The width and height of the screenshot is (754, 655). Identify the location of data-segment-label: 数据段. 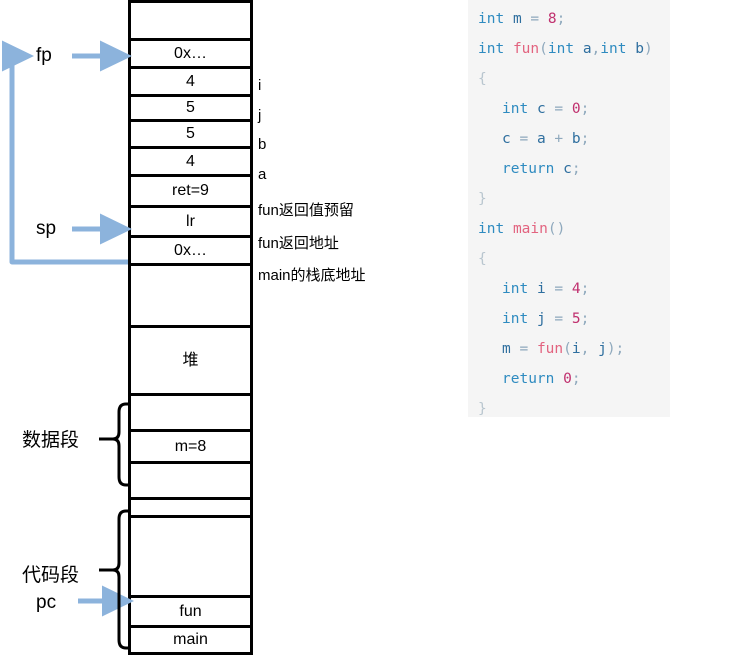
(51, 440).